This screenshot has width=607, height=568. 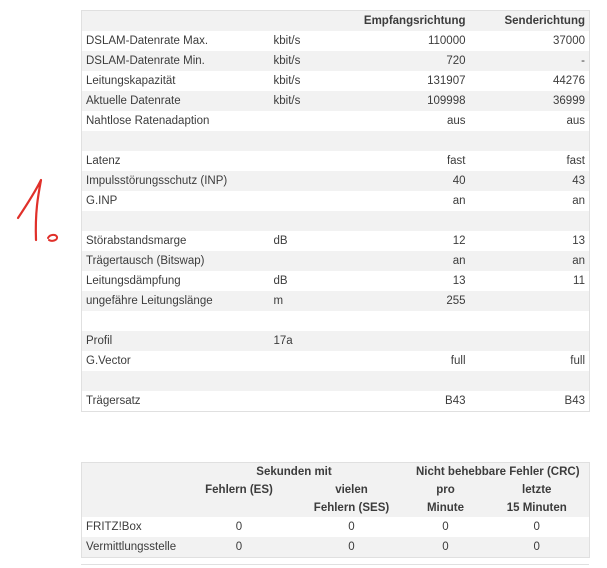 I want to click on sub-header-es: Fehlern (ES), so click(x=239, y=490).